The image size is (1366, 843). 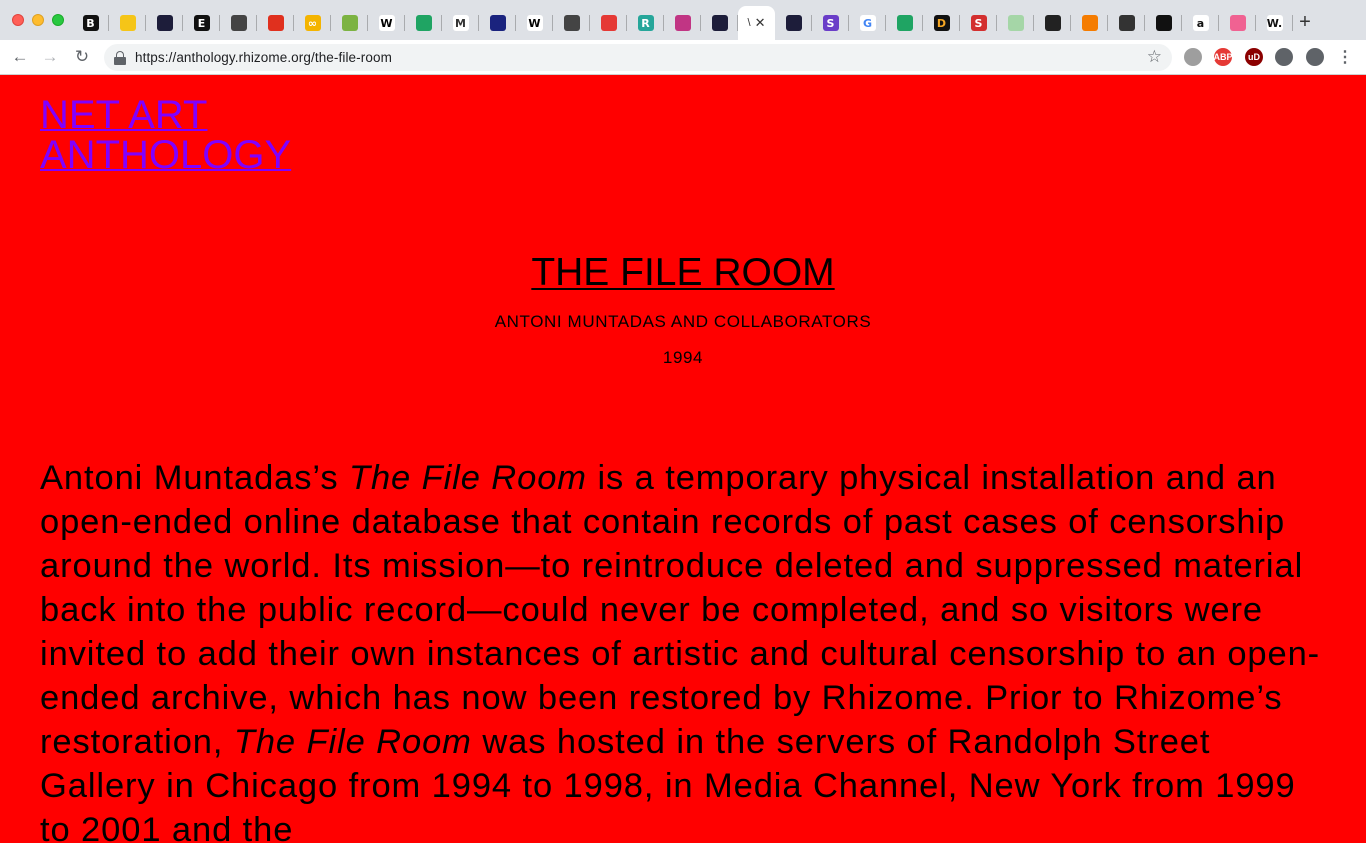 What do you see at coordinates (1154, 57) in the screenshot?
I see `bookmark-star-icon: ☆` at bounding box center [1154, 57].